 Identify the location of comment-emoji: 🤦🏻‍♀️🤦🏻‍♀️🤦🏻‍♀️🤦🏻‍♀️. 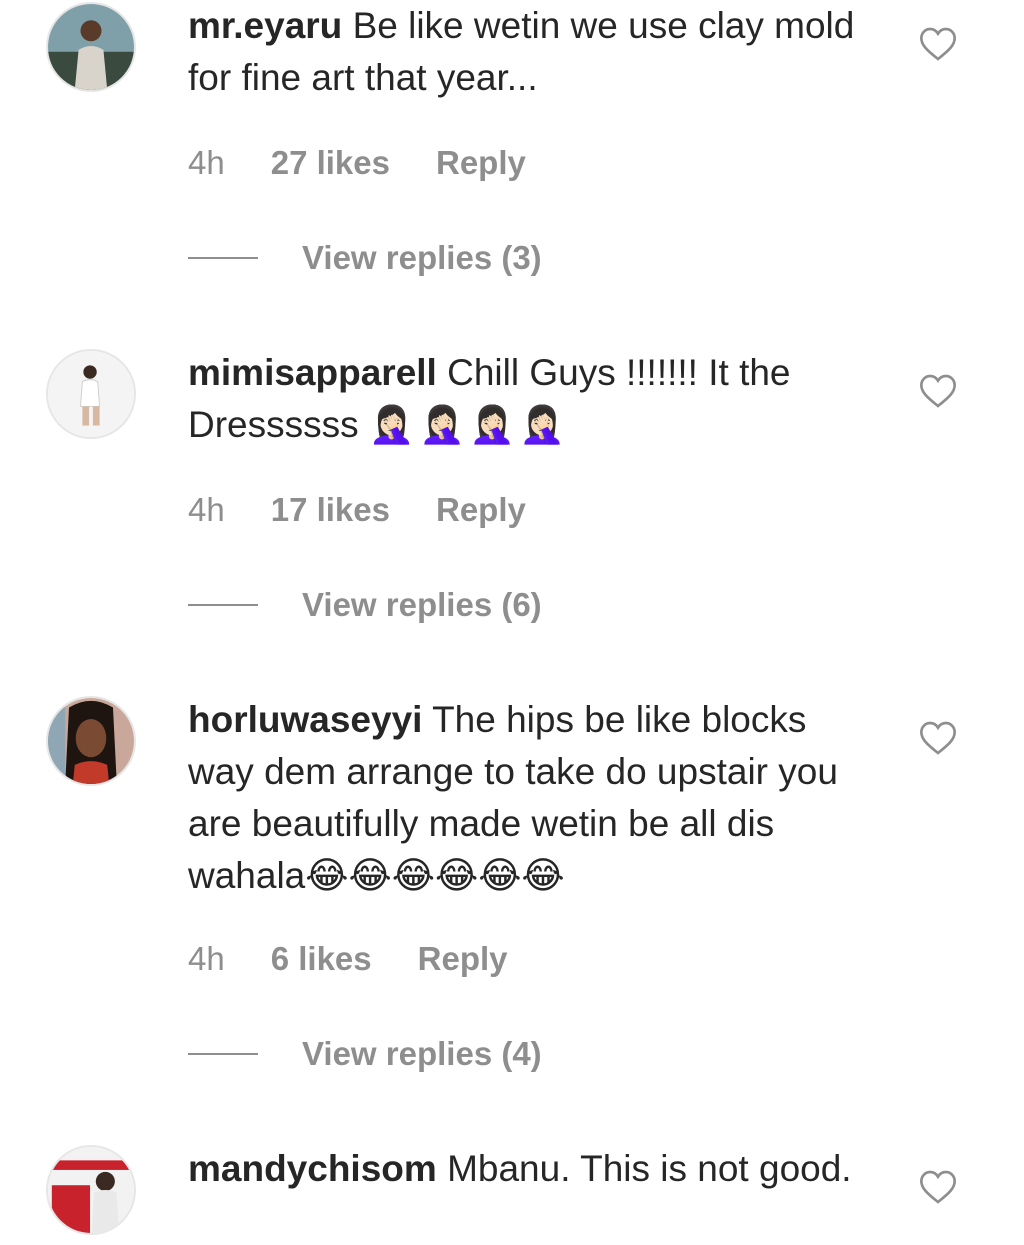
(469, 424).